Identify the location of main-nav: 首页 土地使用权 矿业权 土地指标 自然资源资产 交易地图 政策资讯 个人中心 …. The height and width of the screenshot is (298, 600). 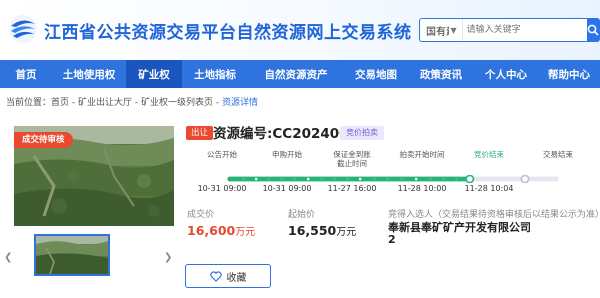
(300, 74).